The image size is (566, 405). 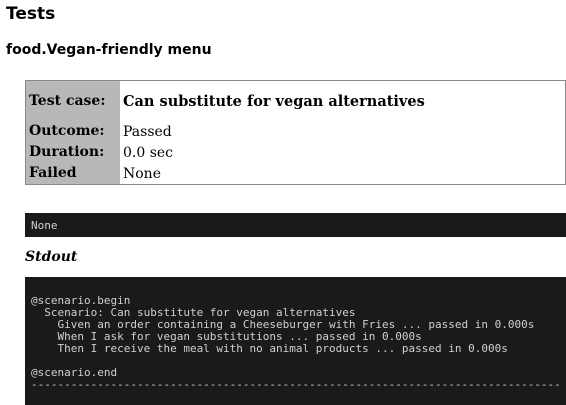 I want to click on suite-title: food.Vegan-friendly menu, so click(x=109, y=50).